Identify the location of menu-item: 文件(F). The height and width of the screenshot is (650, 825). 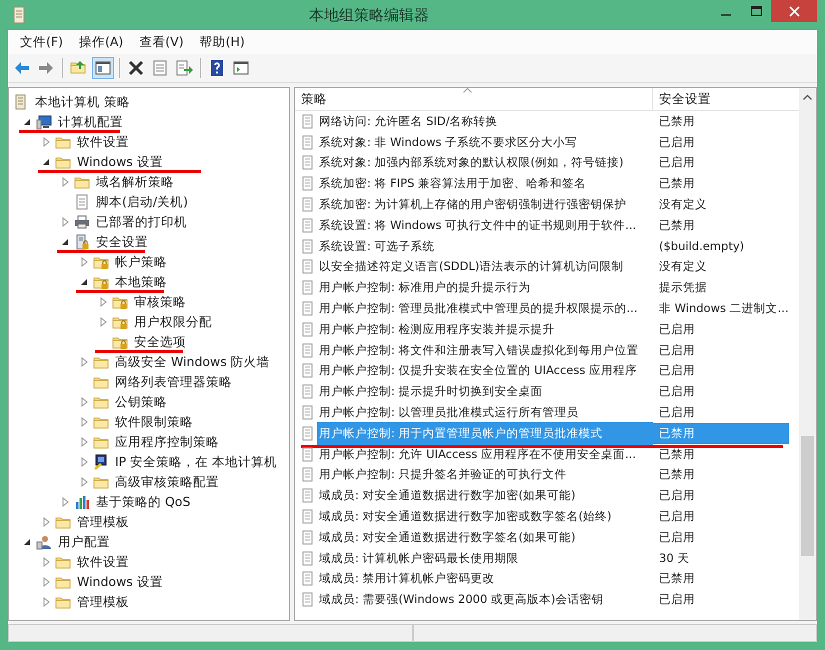
(41, 42).